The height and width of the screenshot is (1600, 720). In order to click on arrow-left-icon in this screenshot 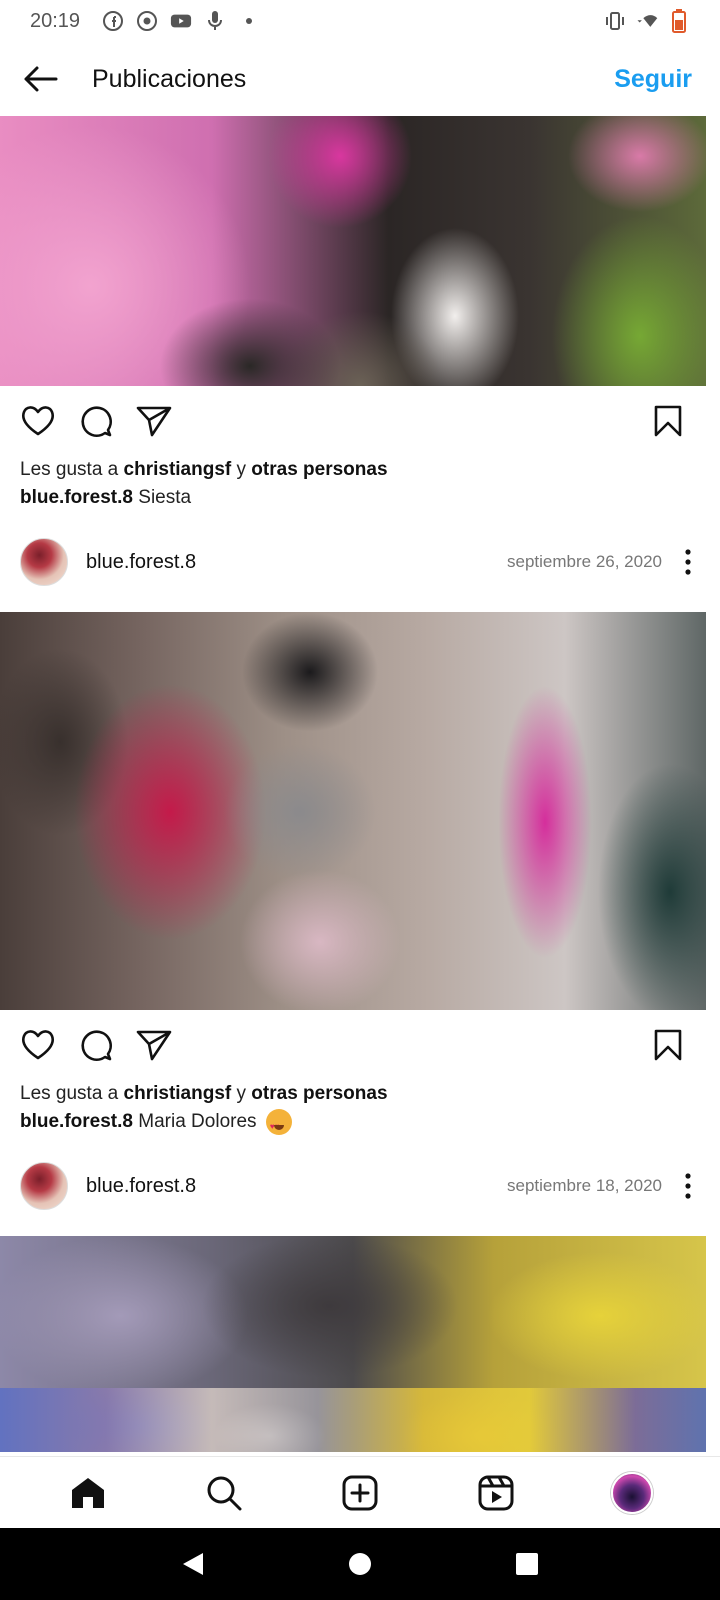, I will do `click(41, 79)`.